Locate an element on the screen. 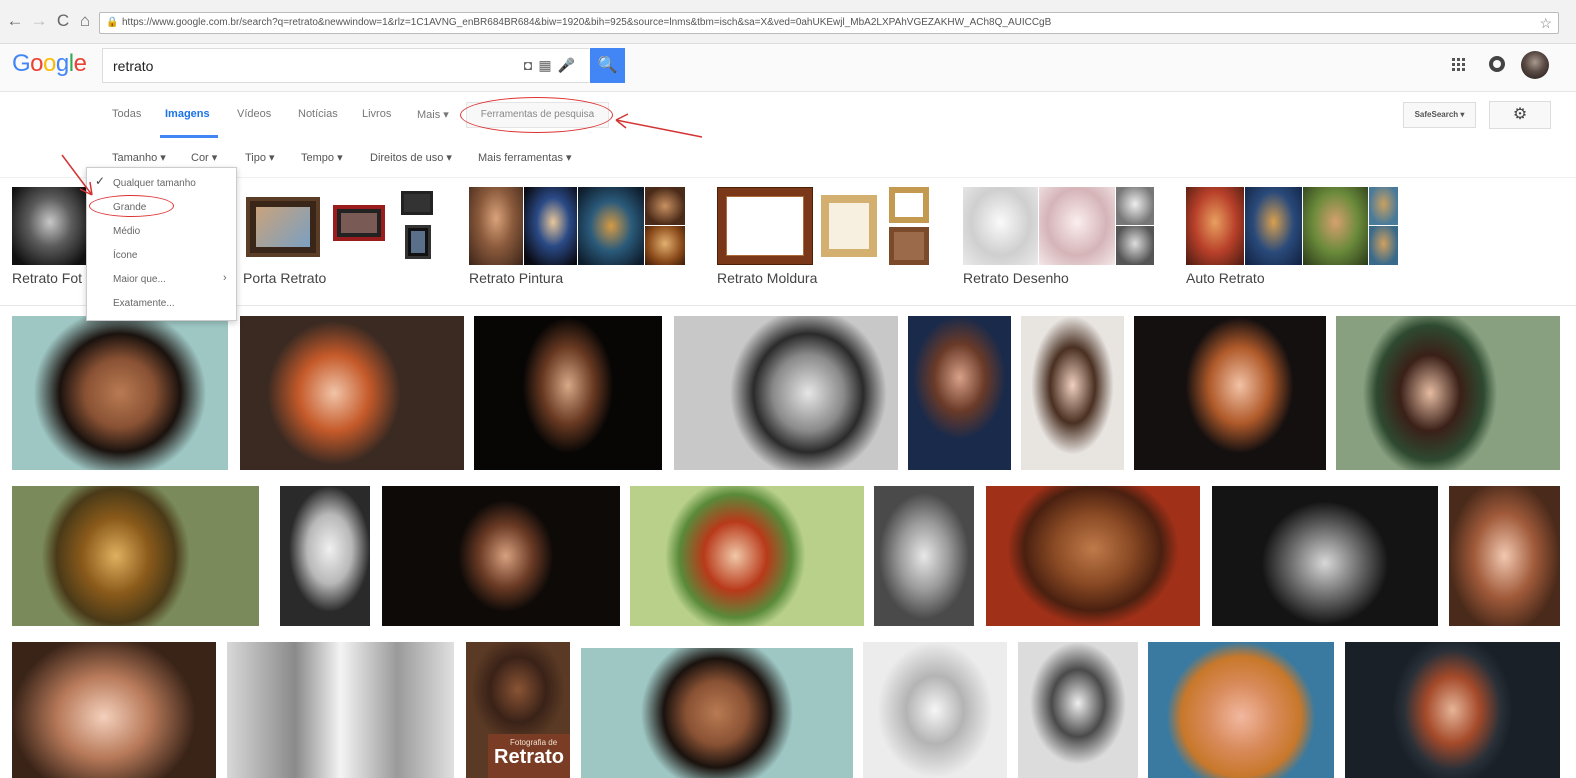  search-button: 🔍 is located at coordinates (607, 65).